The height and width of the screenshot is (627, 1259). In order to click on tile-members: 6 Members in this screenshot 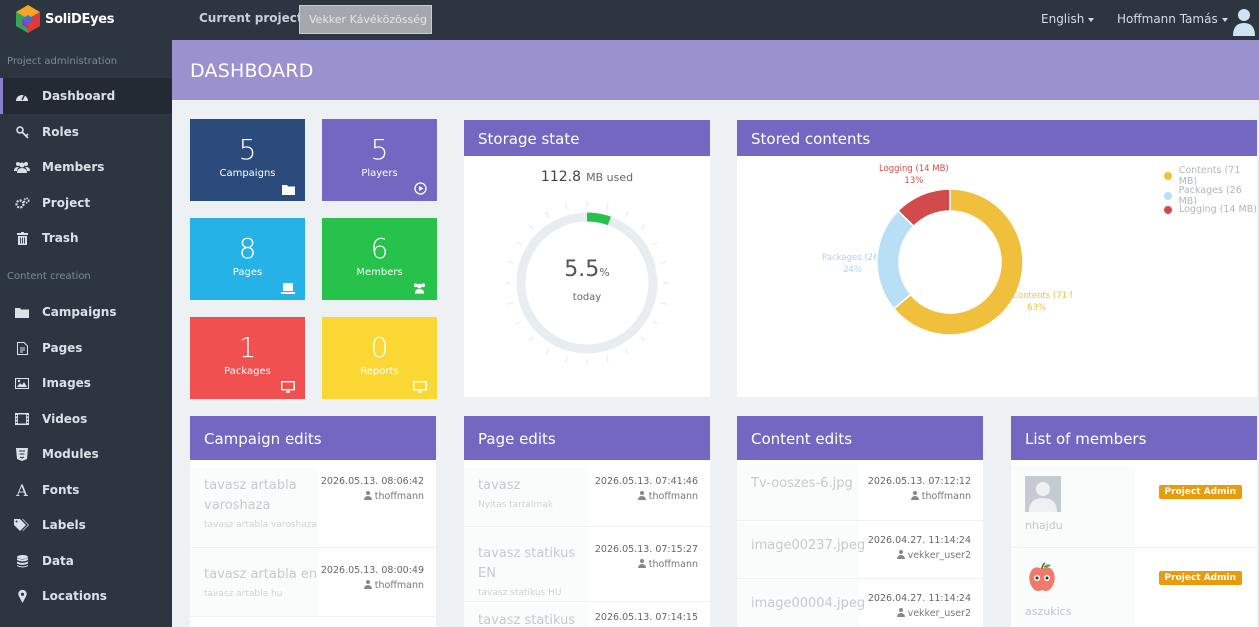, I will do `click(379, 259)`.